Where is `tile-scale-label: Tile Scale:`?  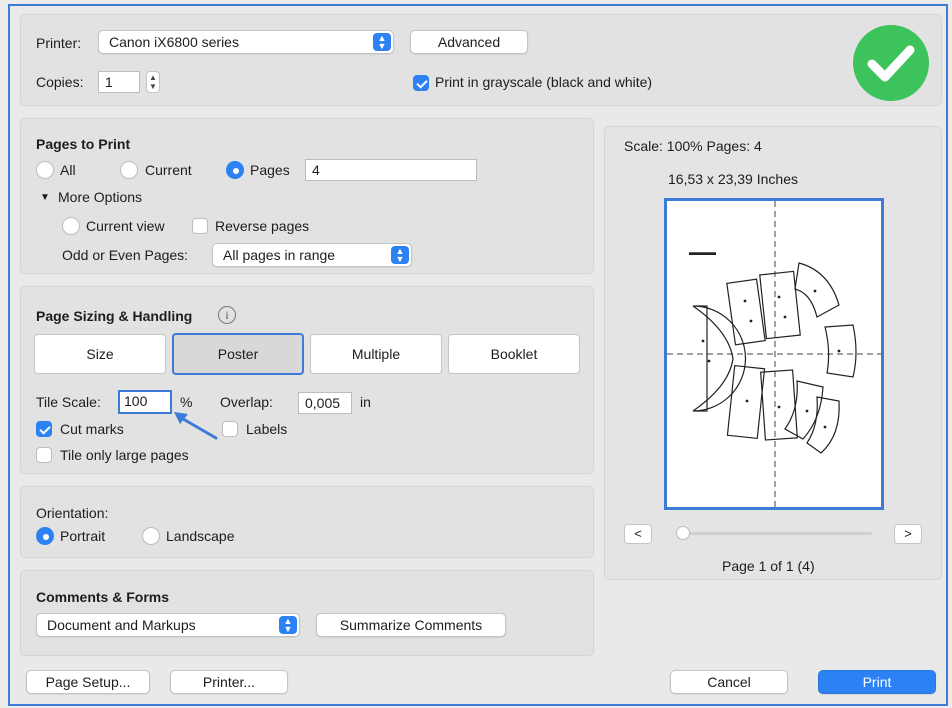 tile-scale-label: Tile Scale: is located at coordinates (68, 402).